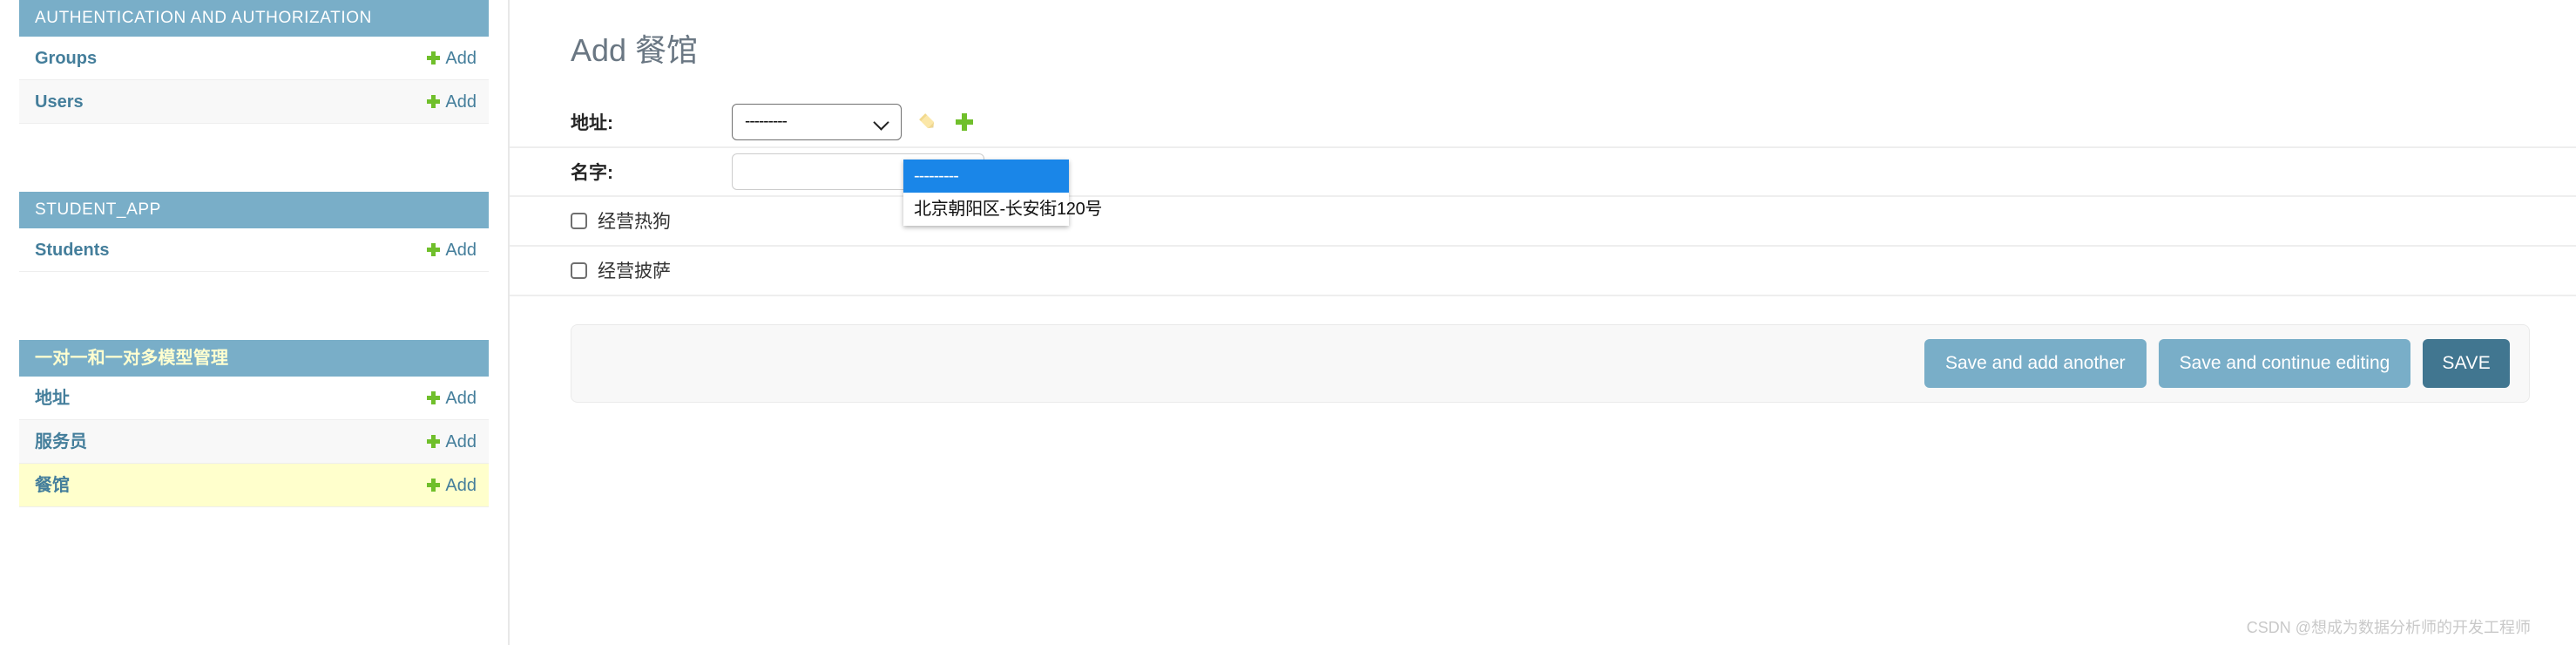  I want to click on add-link-canguan: Add, so click(452, 485).